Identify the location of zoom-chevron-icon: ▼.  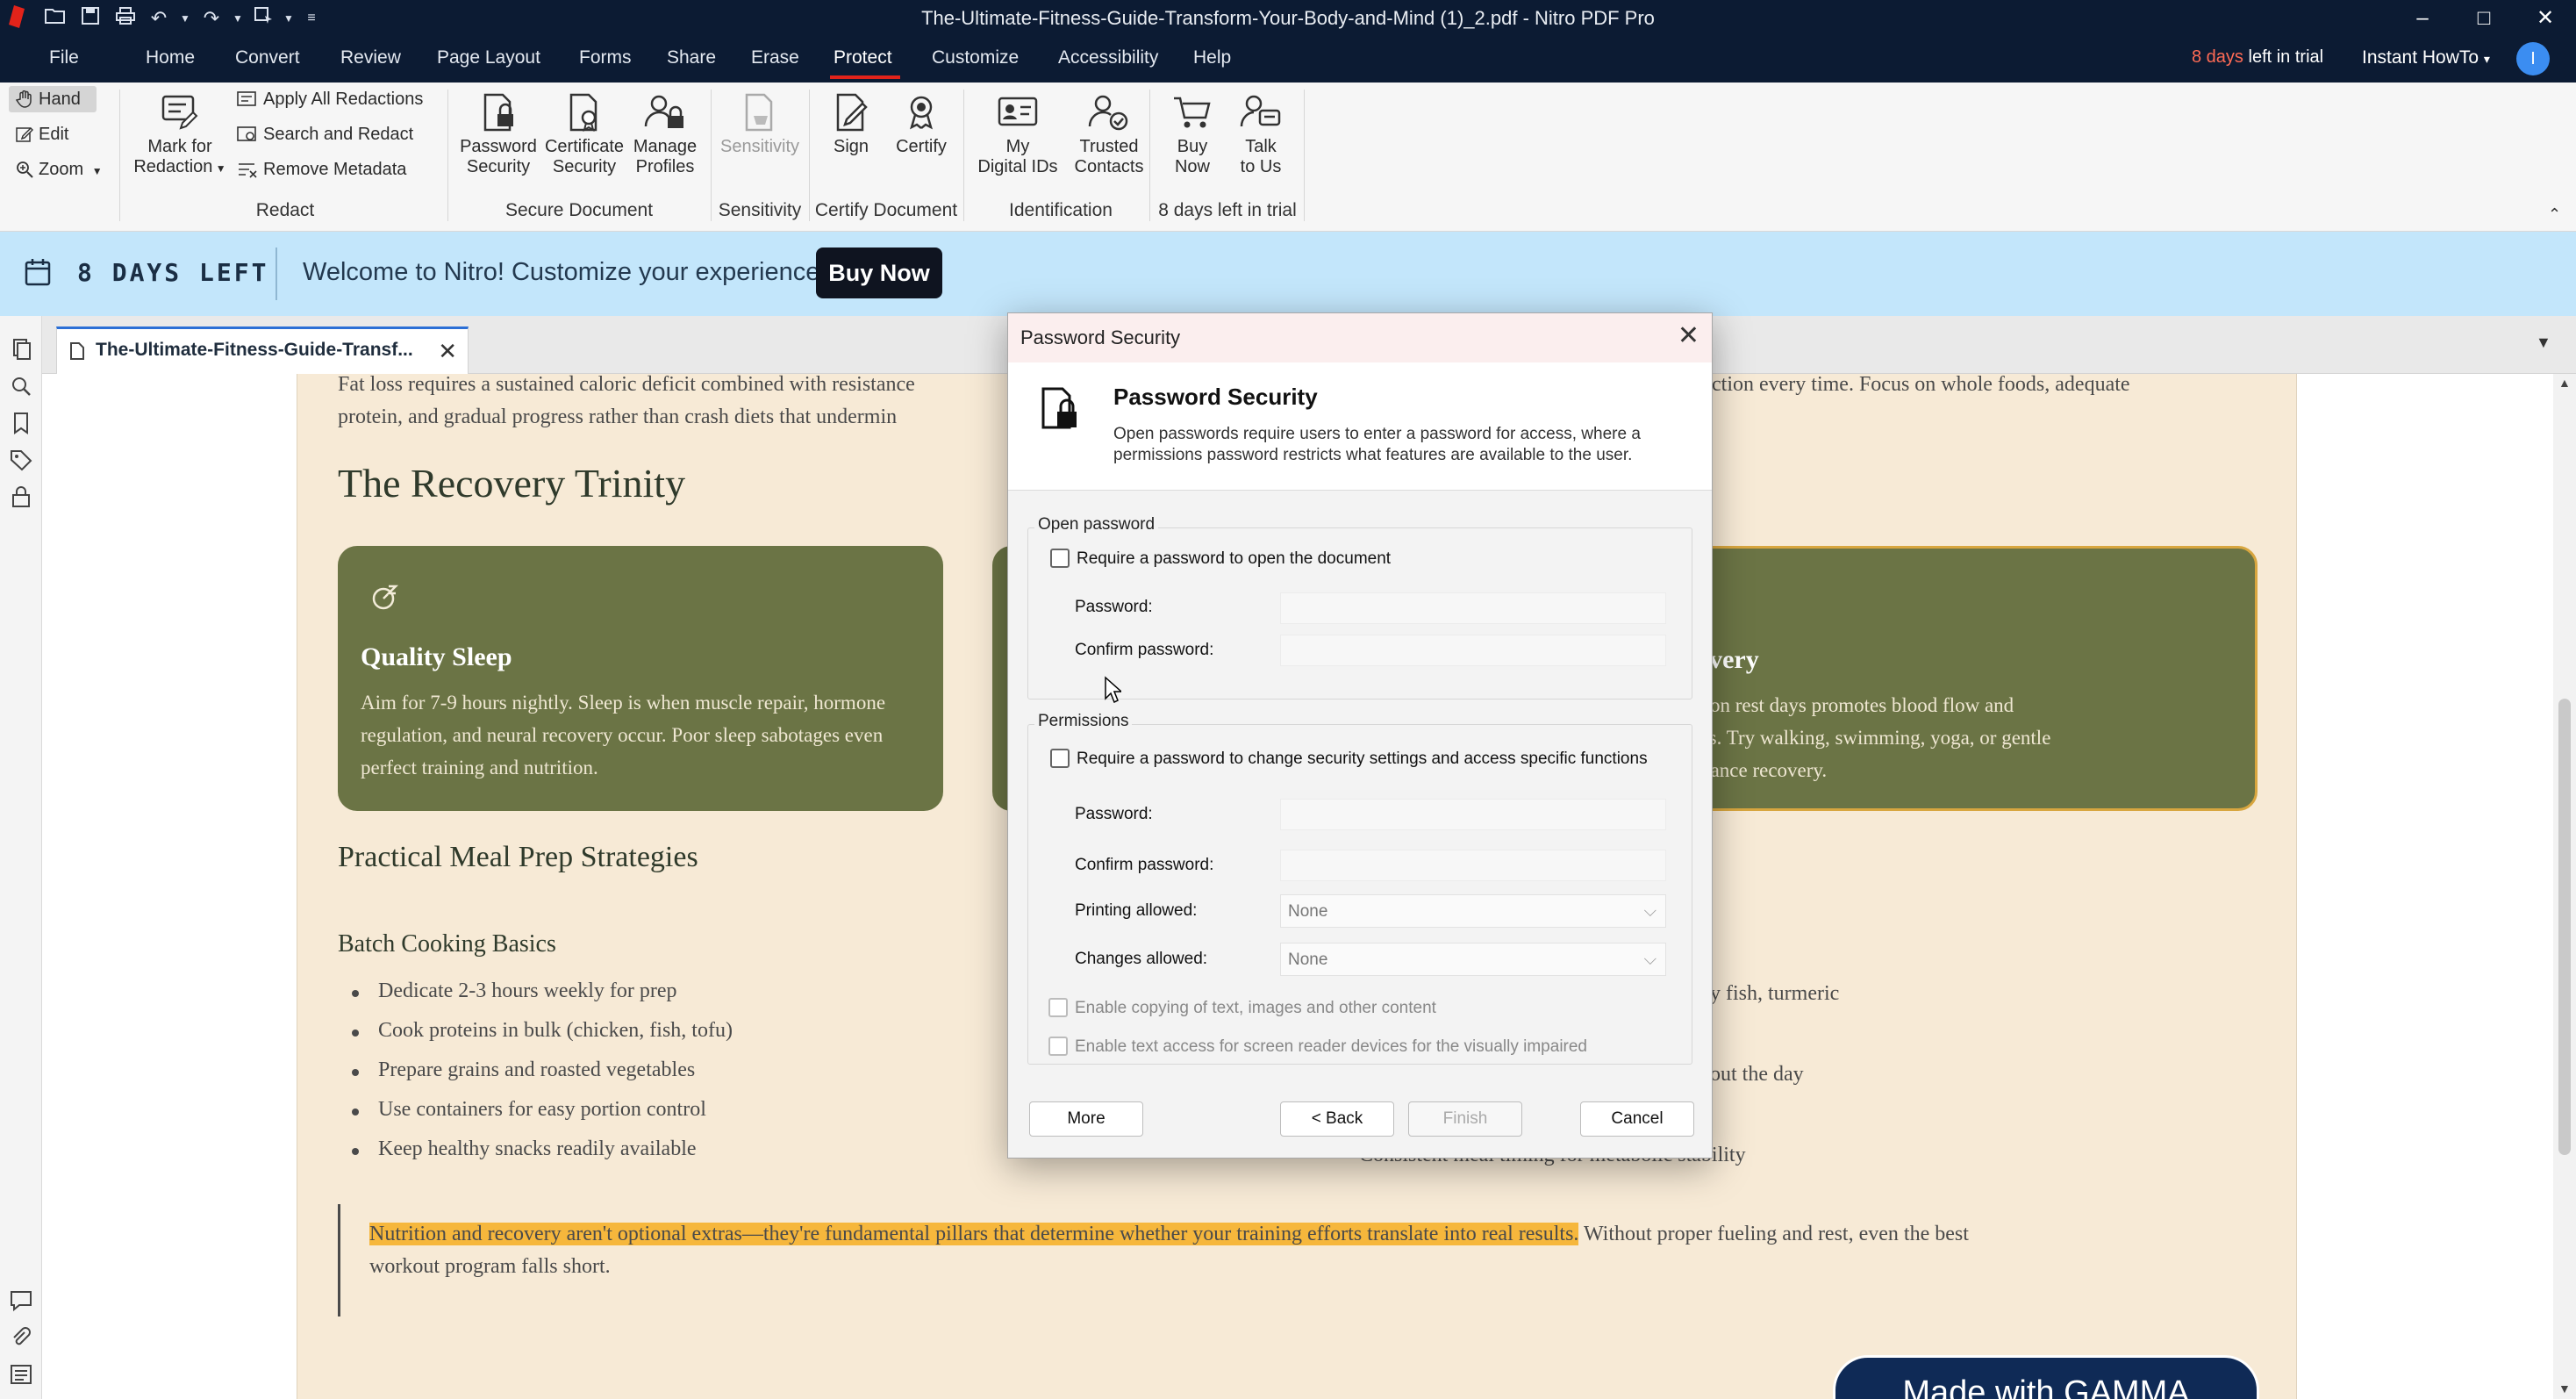
(97, 171).